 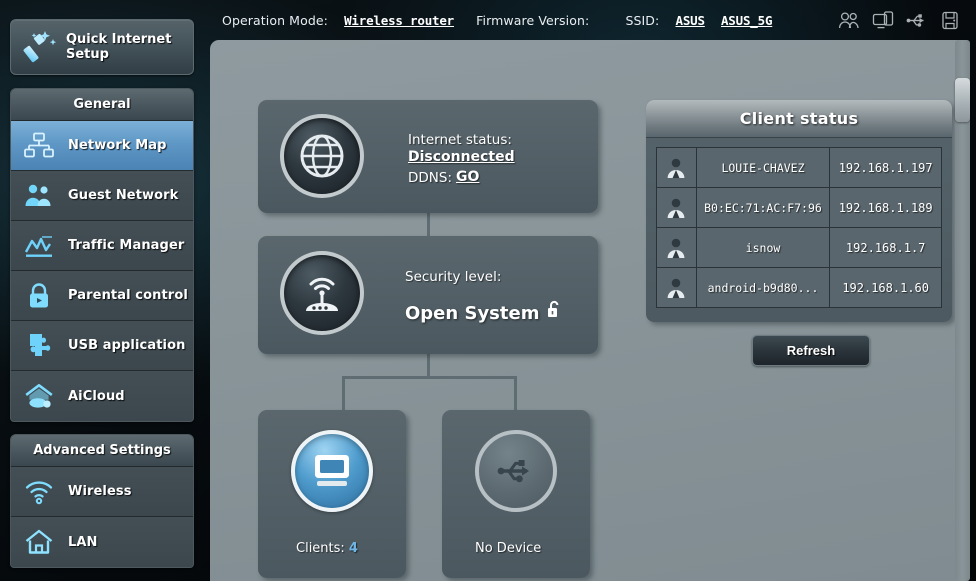 What do you see at coordinates (39, 492) in the screenshot?
I see `wireless-icon` at bounding box center [39, 492].